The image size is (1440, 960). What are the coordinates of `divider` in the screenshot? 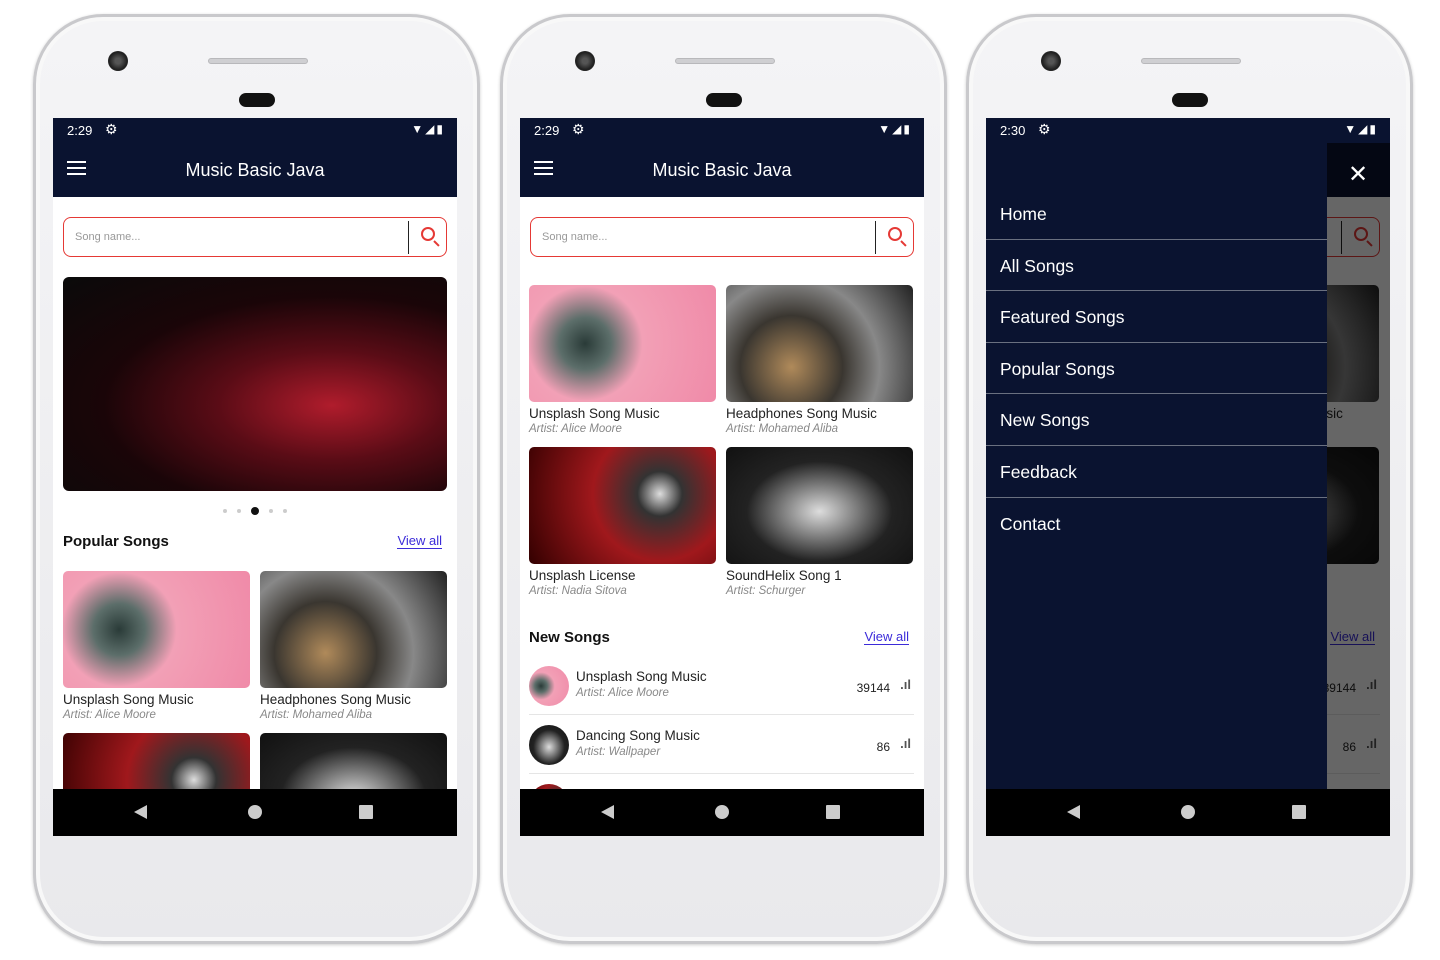 It's located at (408, 237).